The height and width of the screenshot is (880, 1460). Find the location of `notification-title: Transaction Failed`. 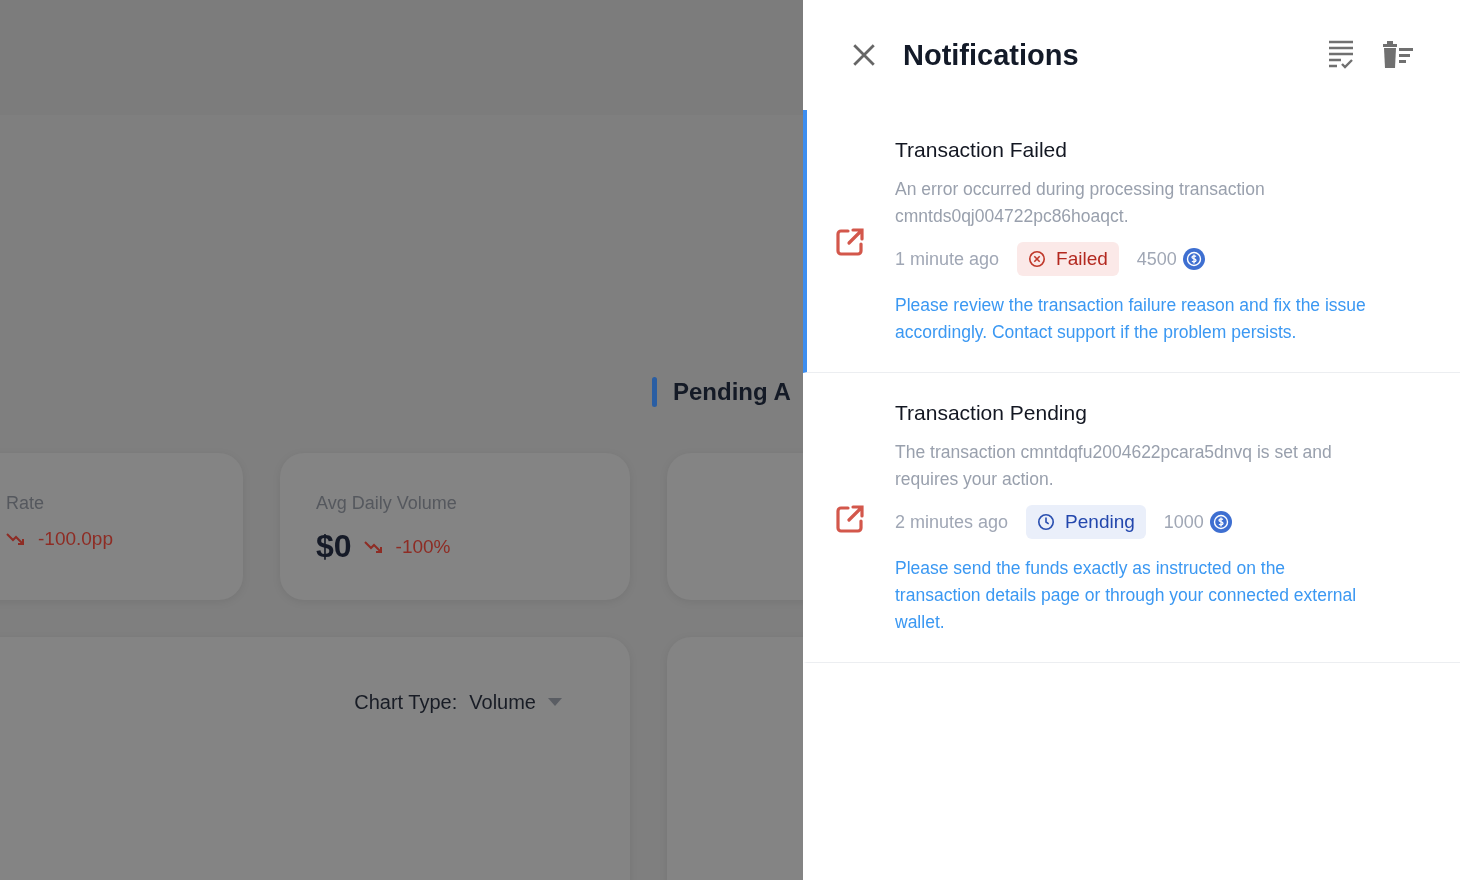

notification-title: Transaction Failed is located at coordinates (981, 150).